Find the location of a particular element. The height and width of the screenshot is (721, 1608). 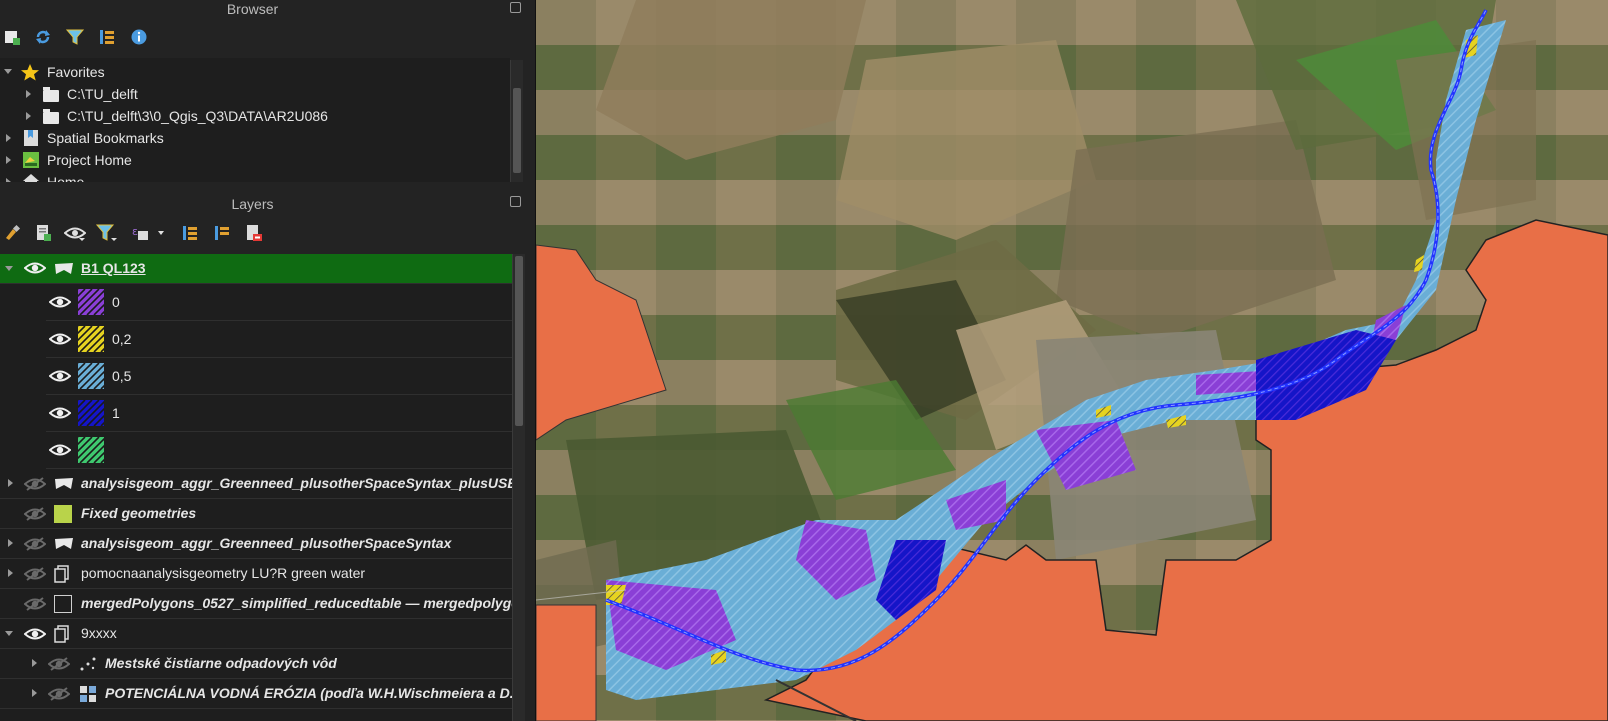

wms-layer-icon is located at coordinates (88, 694).